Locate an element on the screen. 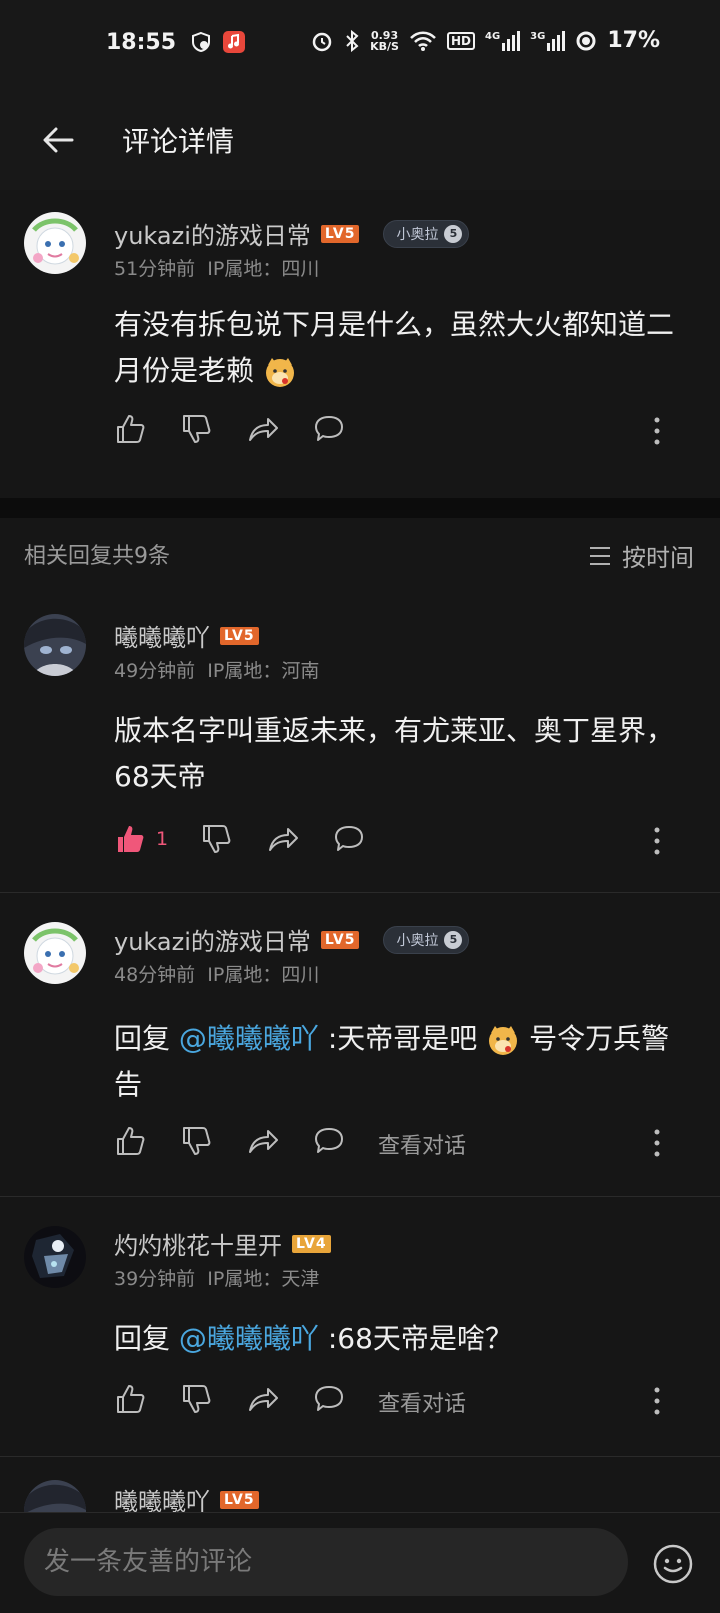  reply-actions: 1 is located at coordinates (404, 842).